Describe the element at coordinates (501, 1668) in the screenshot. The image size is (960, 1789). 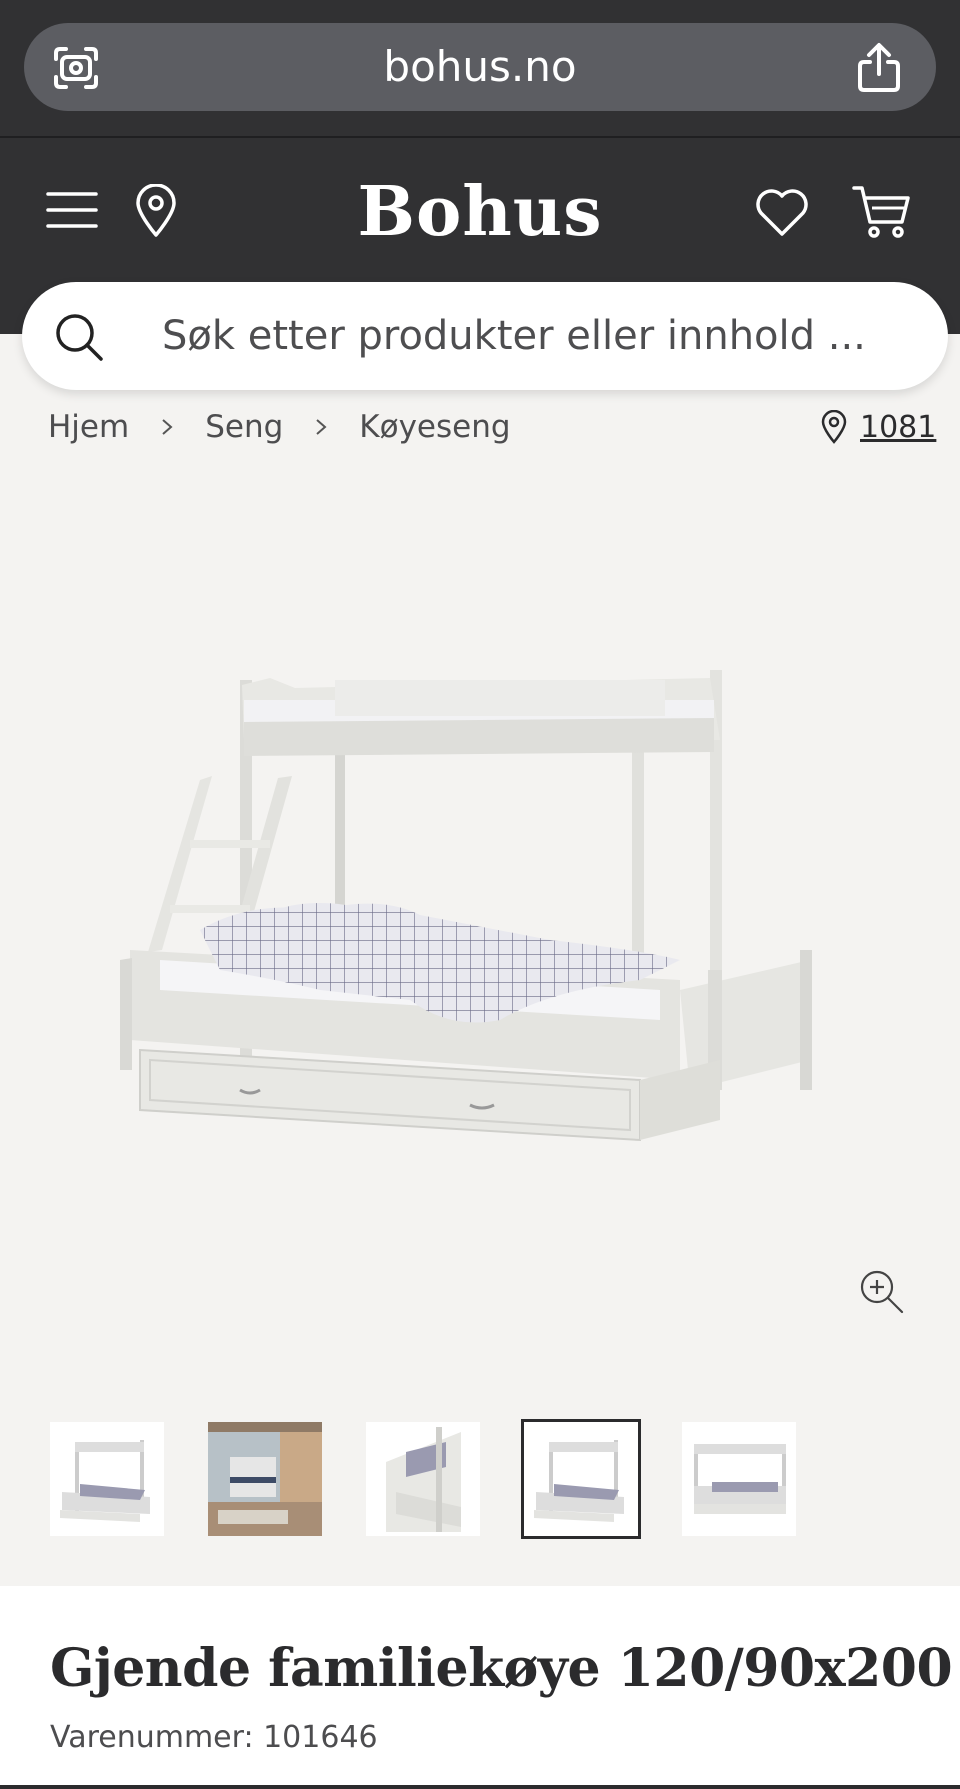
I see `product-title: Gjende familiekøye 120/90x200` at that location.